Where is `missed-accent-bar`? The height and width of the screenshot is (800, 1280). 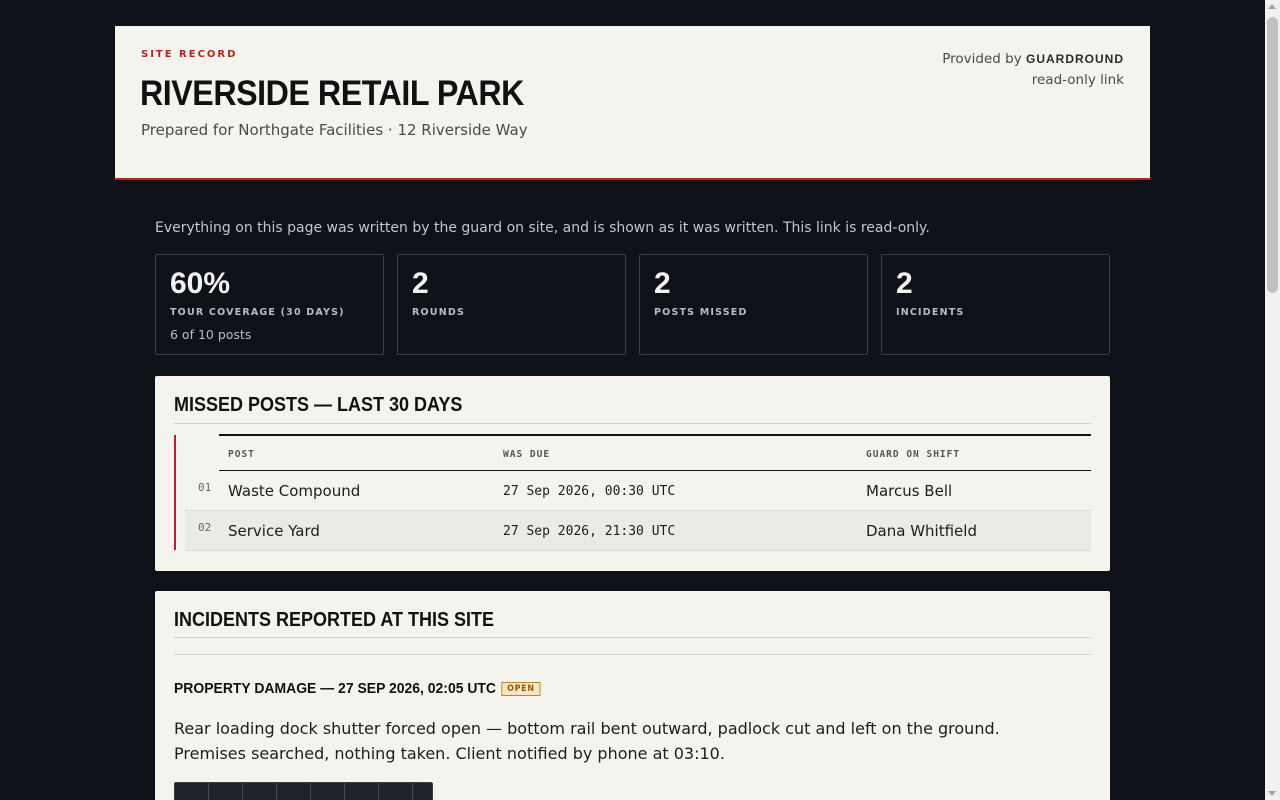
missed-accent-bar is located at coordinates (175, 492).